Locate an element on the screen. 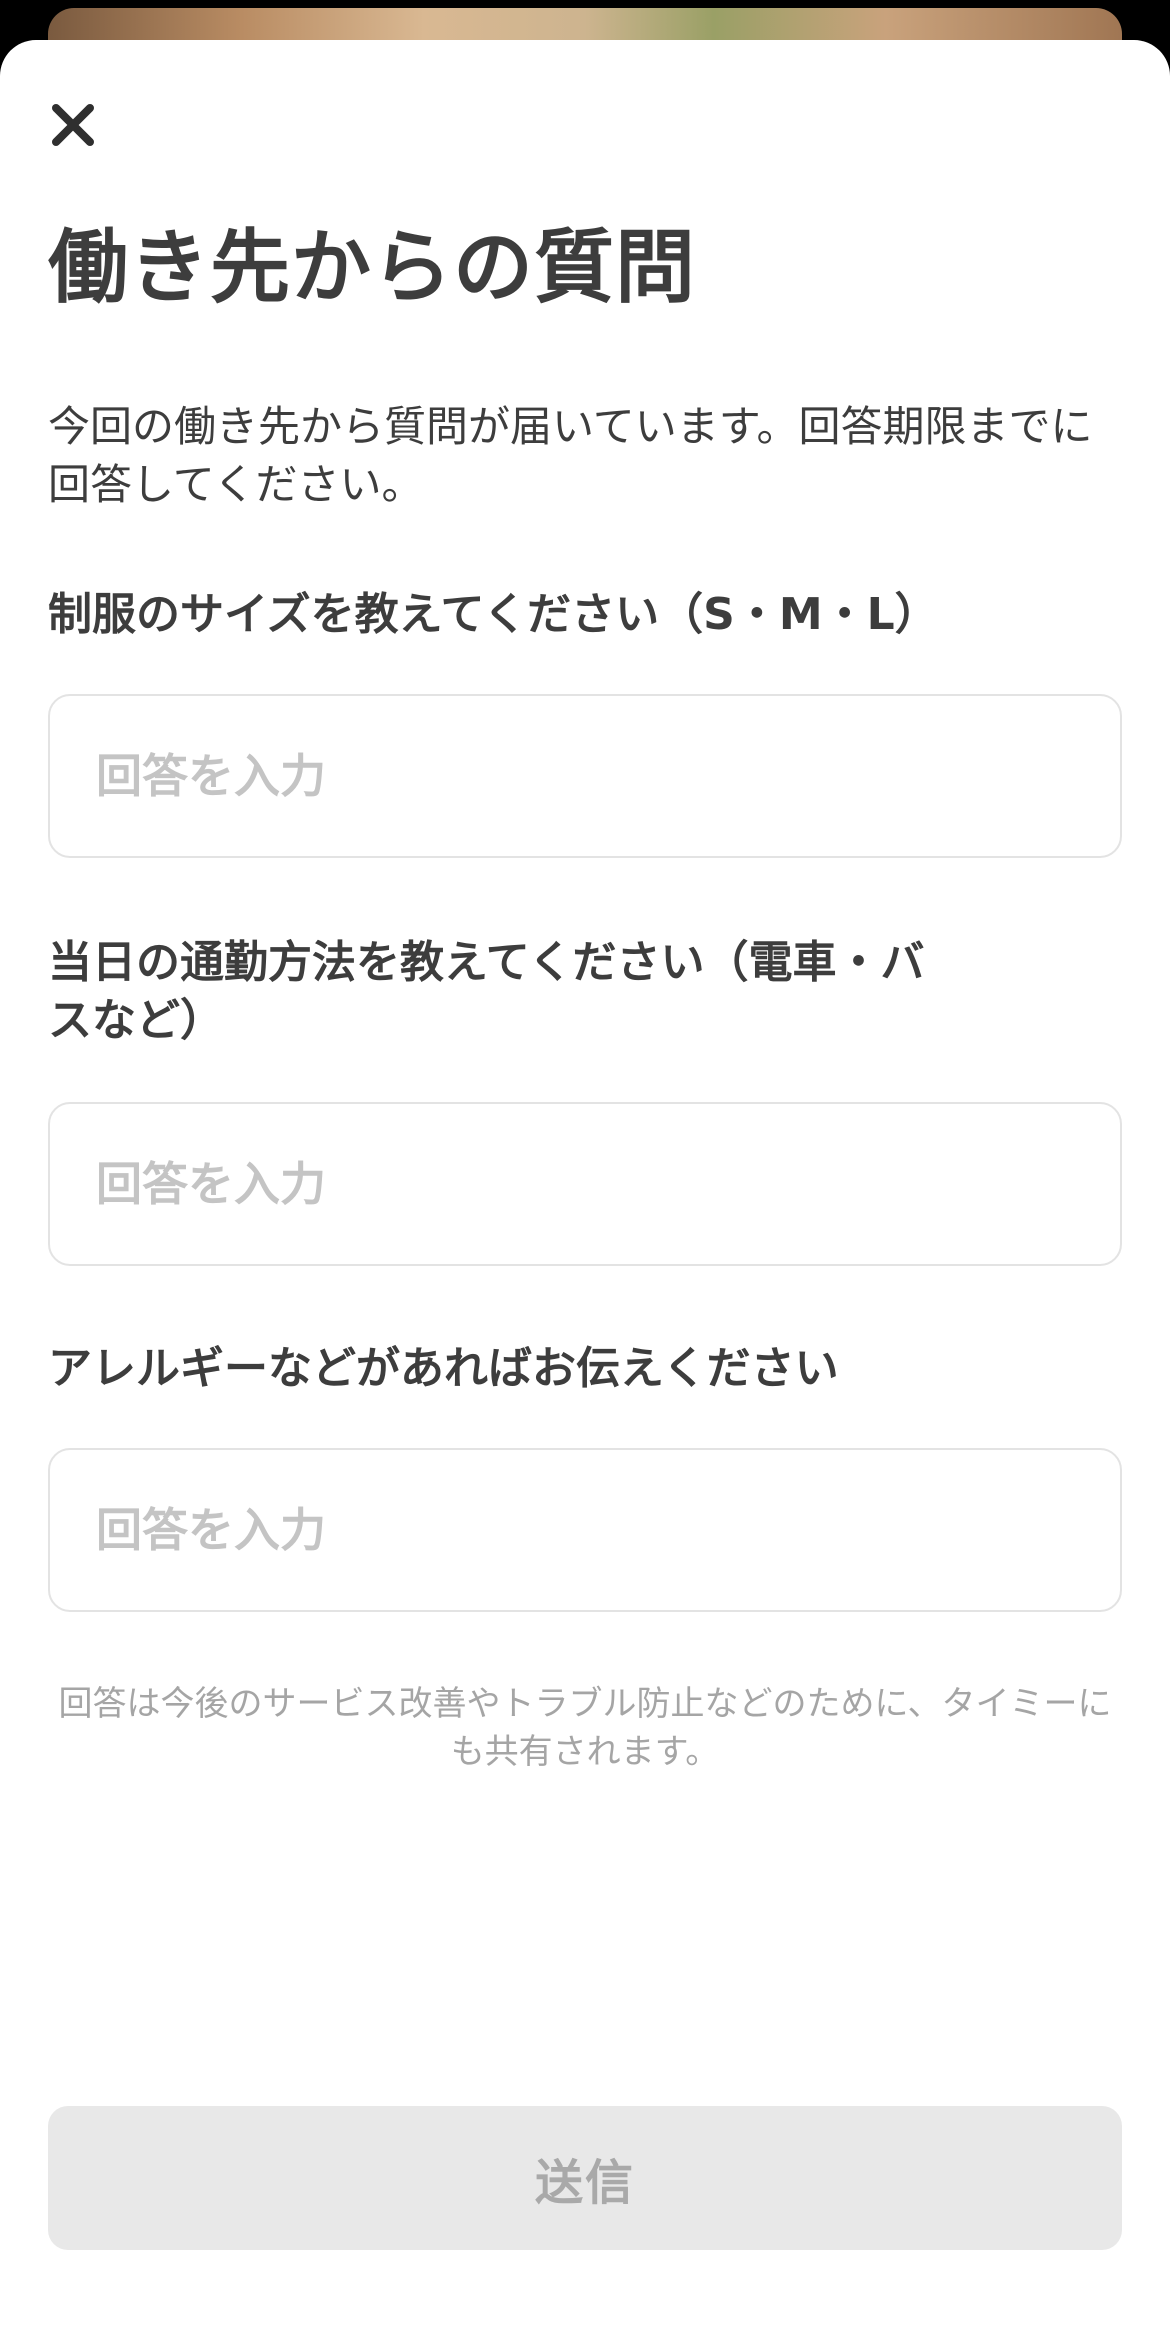 The height and width of the screenshot is (2338, 1170). close-icon is located at coordinates (73, 125).